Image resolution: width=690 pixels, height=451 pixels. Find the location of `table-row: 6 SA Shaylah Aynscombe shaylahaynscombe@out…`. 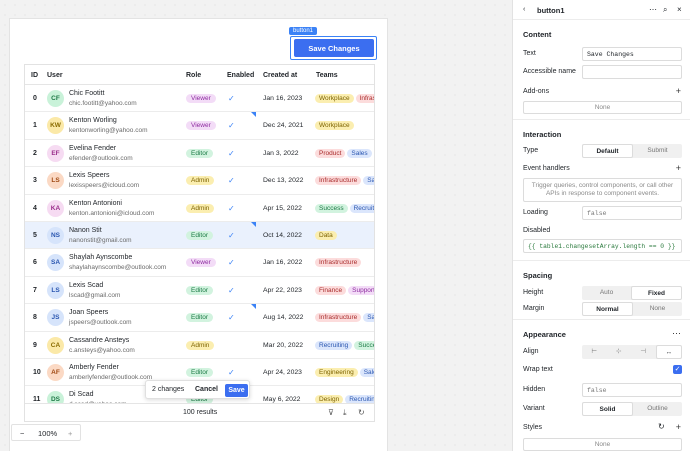

table-row: 6 SA Shaylah Aynscombe shaylahaynscombe@out… is located at coordinates (199, 263).